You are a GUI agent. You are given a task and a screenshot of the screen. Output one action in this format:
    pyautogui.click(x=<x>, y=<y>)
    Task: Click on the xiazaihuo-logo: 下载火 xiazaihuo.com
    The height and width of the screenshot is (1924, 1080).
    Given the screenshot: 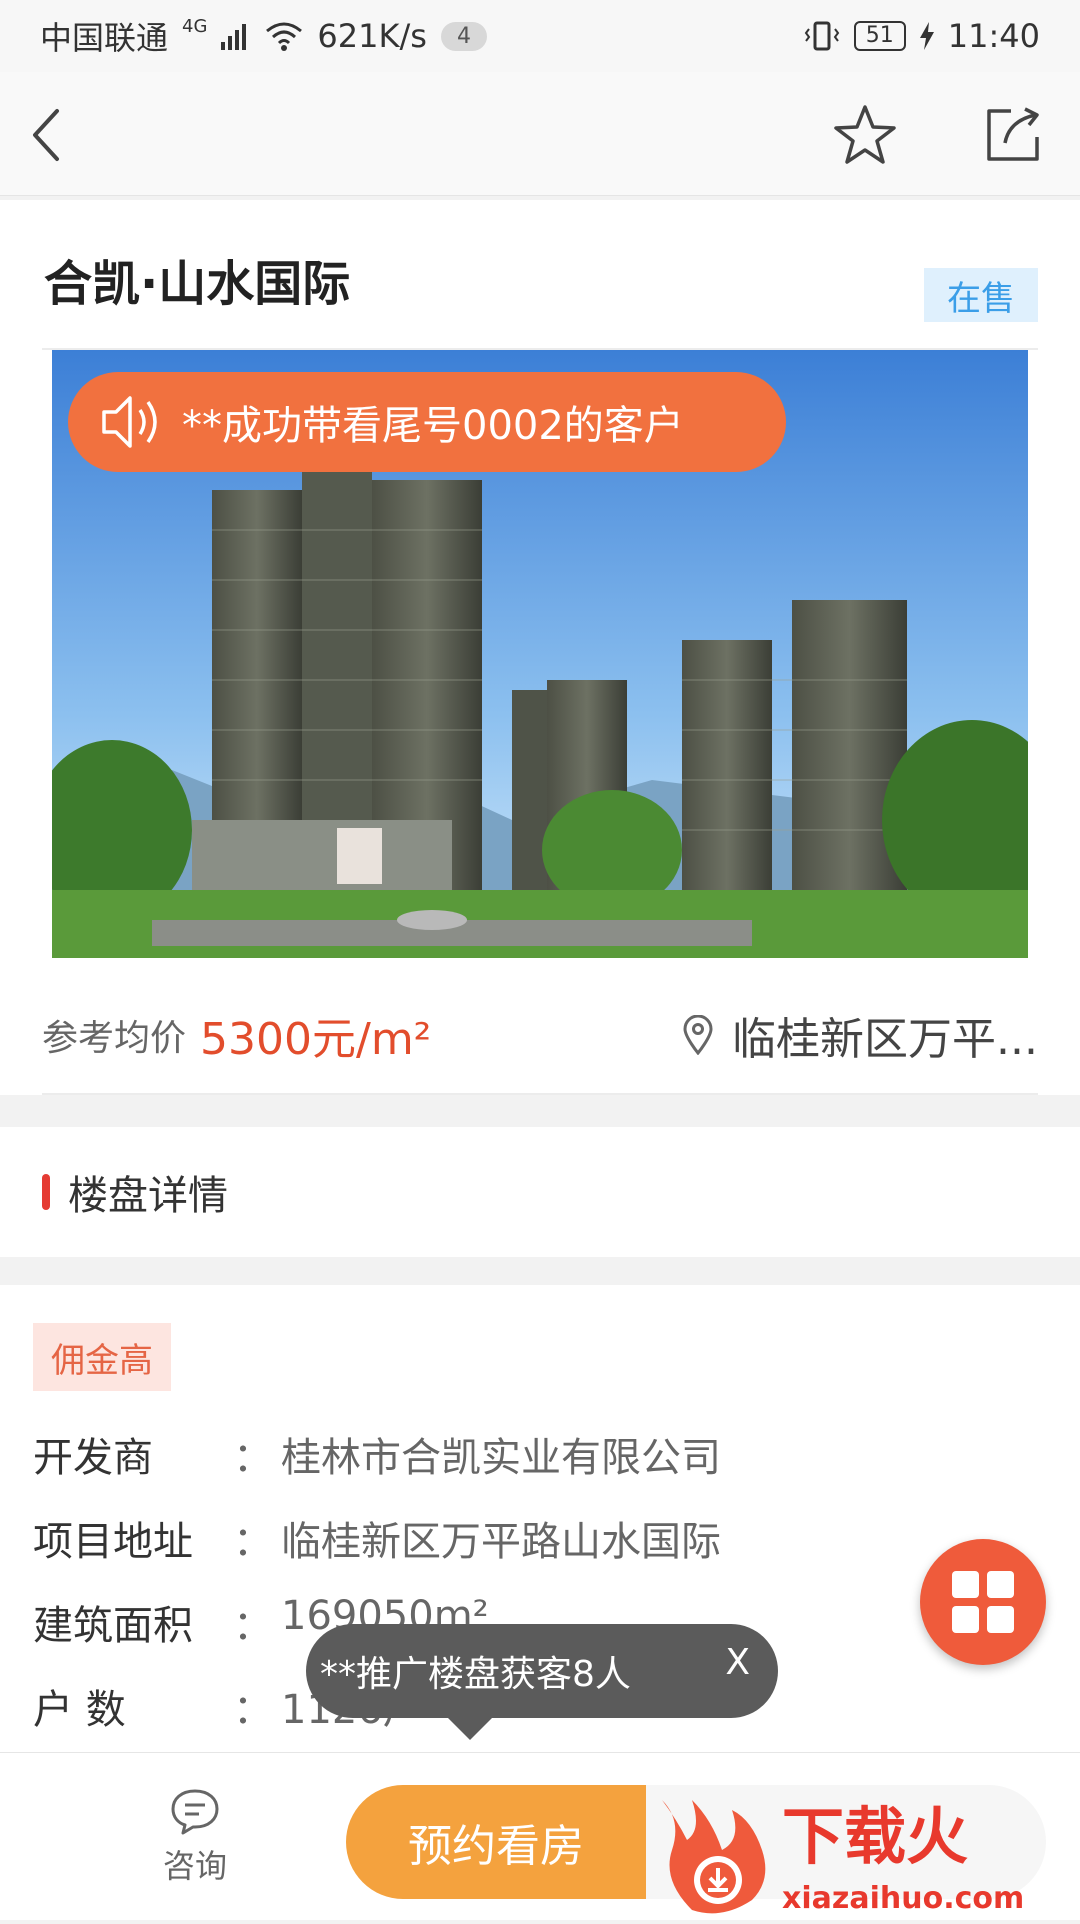 What is the action you would take?
    pyautogui.click(x=843, y=1858)
    